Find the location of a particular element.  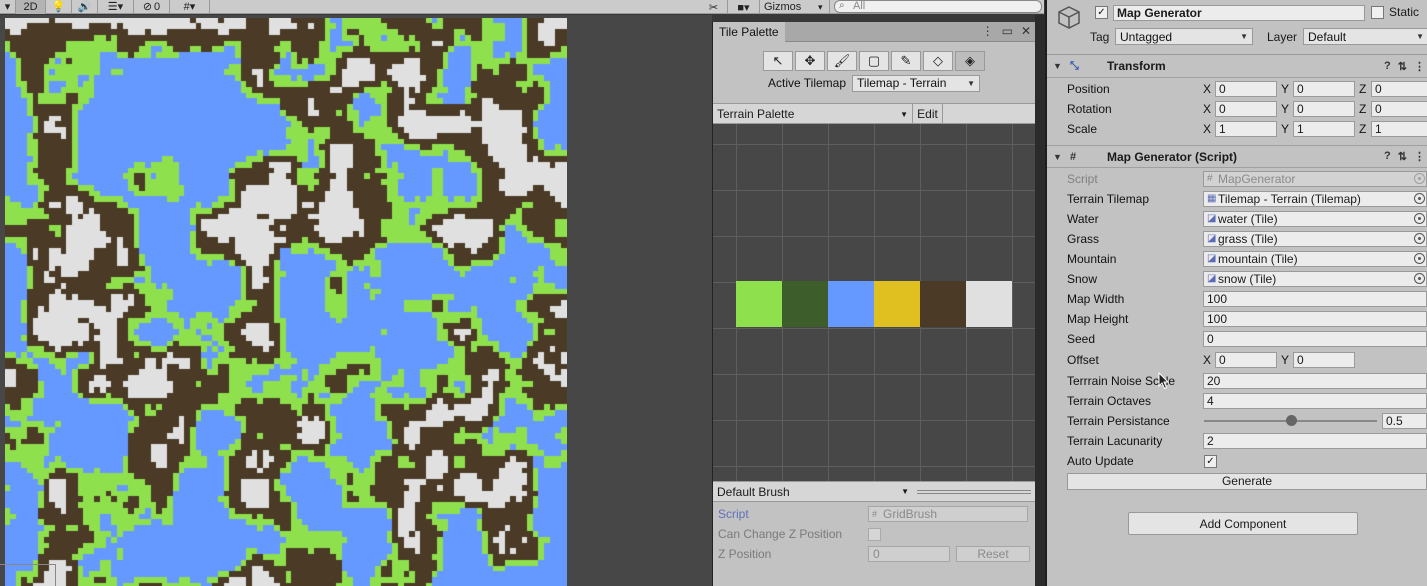

grid-toggle-icon: #▾ is located at coordinates (190, 7).